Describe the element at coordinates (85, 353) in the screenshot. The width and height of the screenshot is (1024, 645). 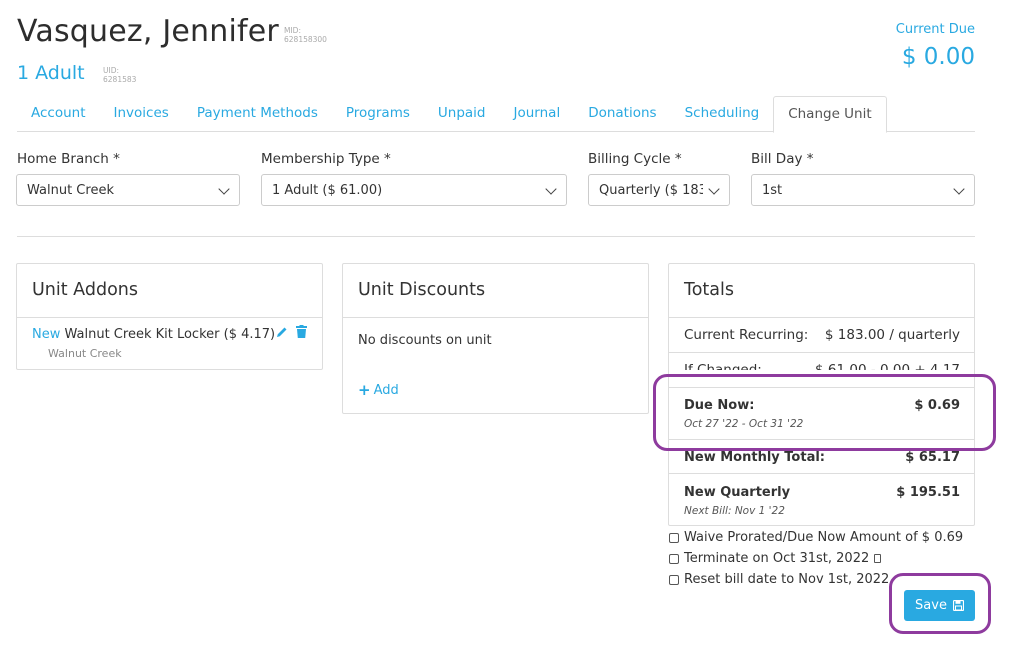
I see `addon-branch: Walnut Creek` at that location.